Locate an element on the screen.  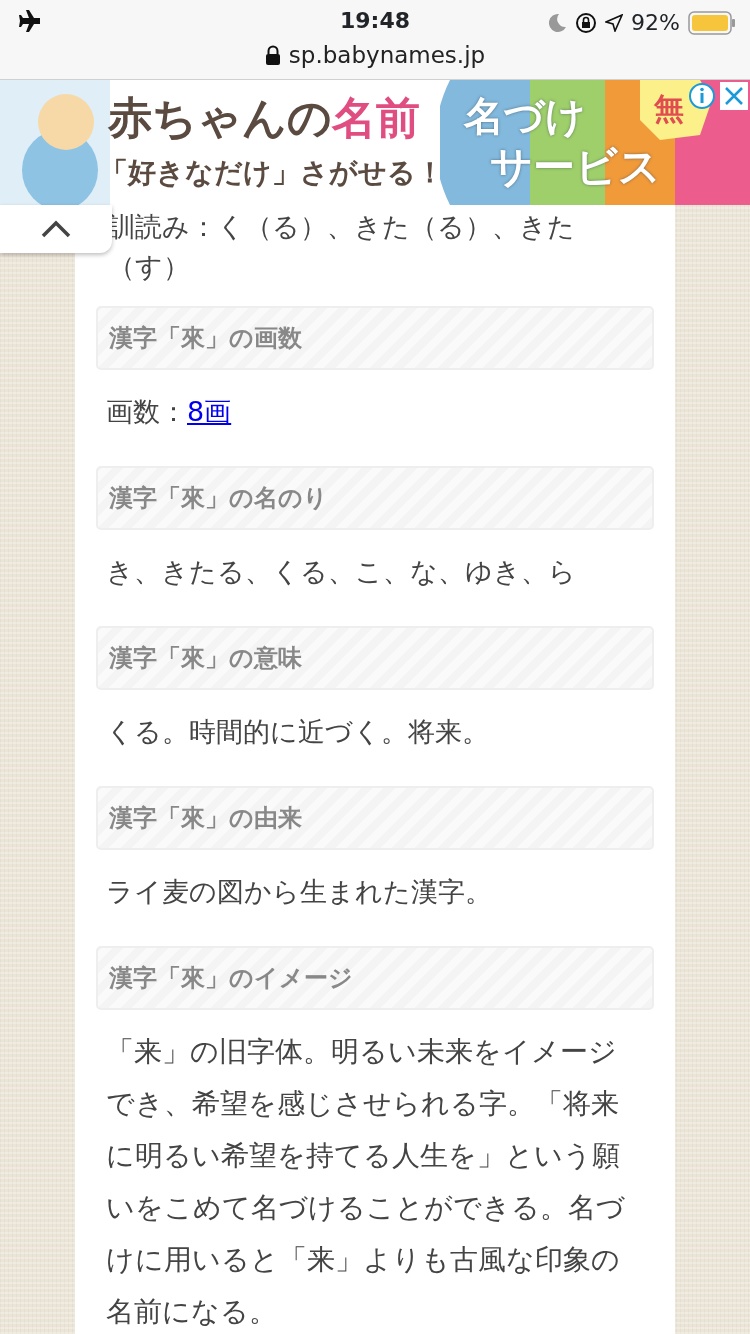
clock: 19:48 is located at coordinates (375, 21).